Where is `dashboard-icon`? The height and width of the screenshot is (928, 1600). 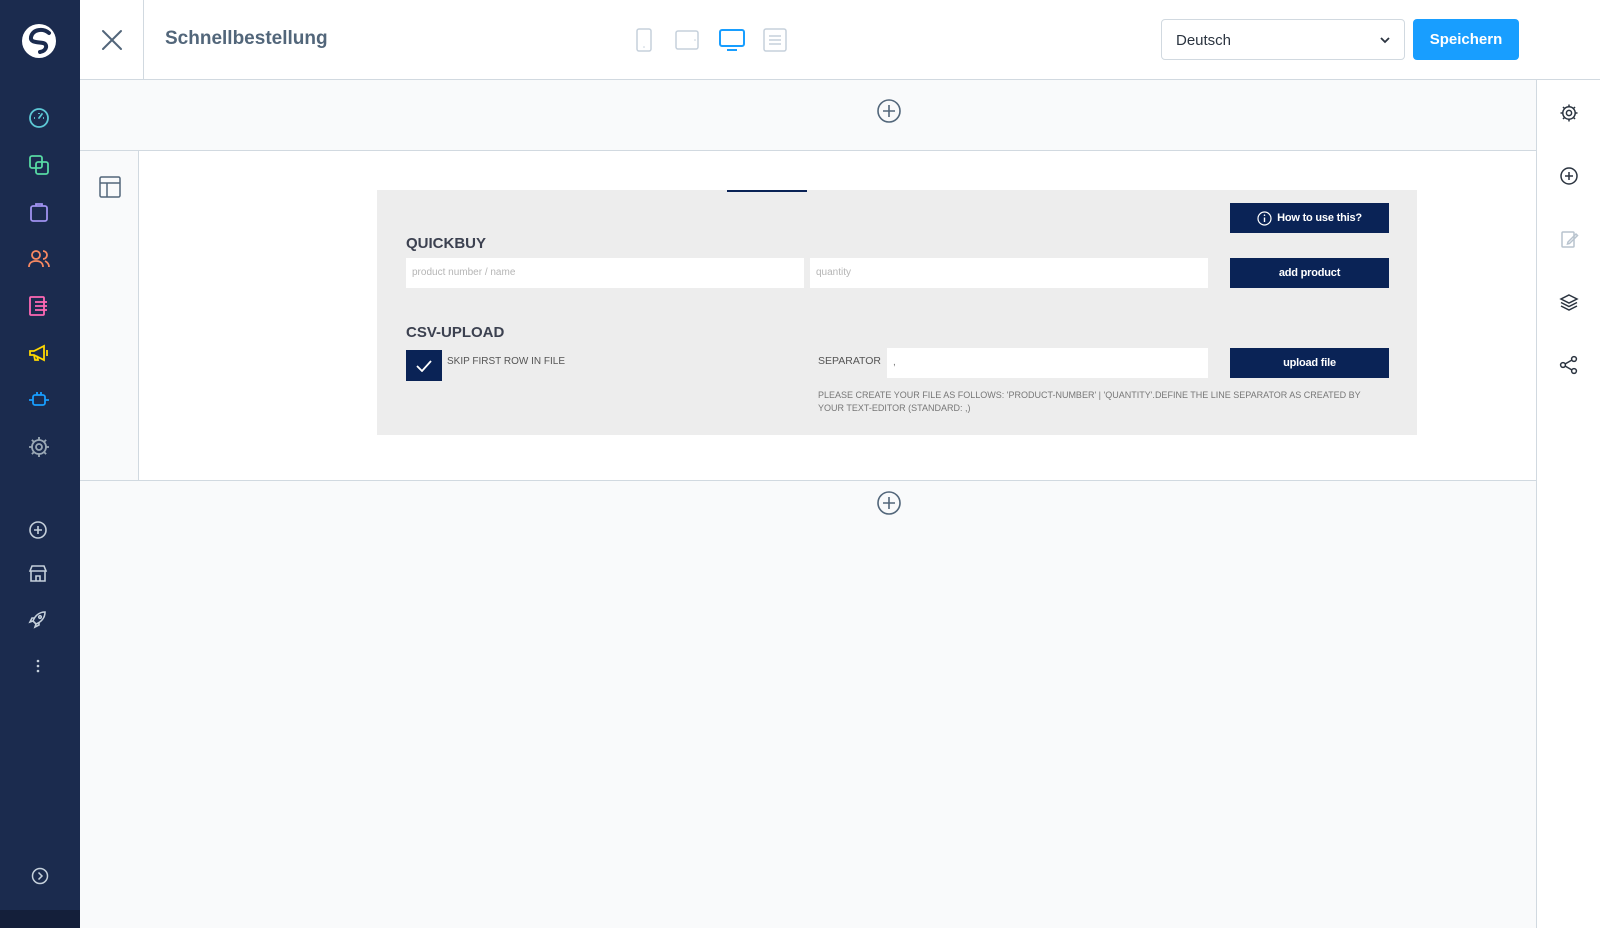
dashboard-icon is located at coordinates (39, 118).